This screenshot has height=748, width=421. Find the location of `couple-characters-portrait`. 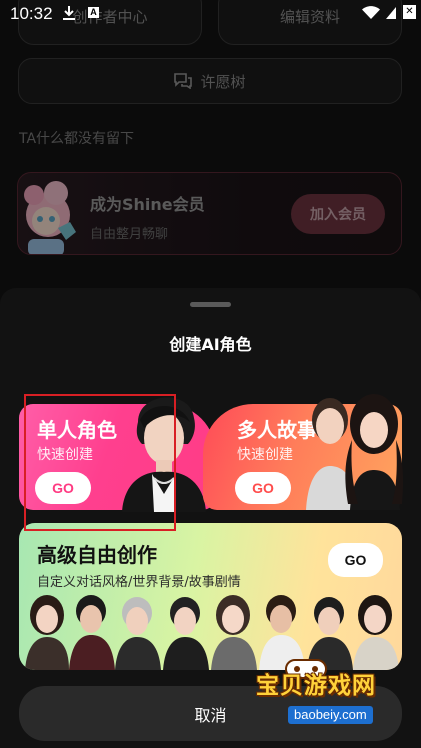

couple-characters-portrait is located at coordinates (355, 452).